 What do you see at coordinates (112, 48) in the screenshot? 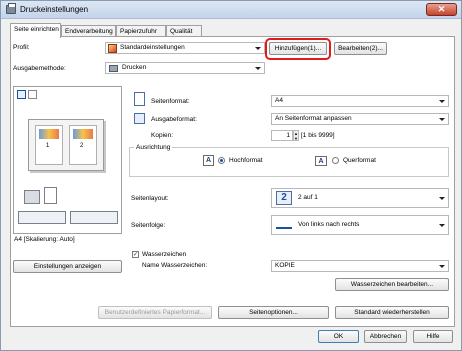
I see `profile-icon` at bounding box center [112, 48].